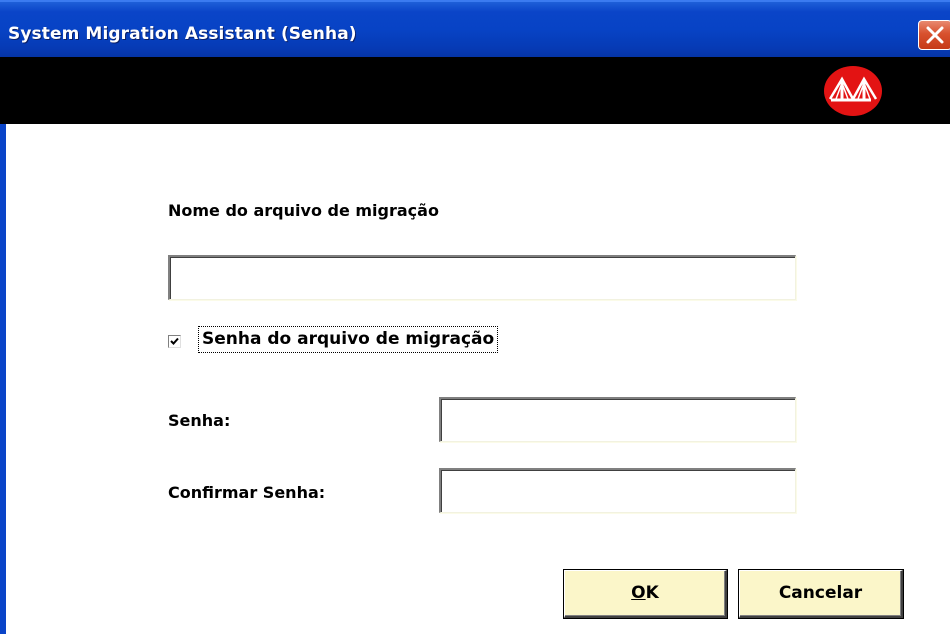 The height and width of the screenshot is (634, 950). What do you see at coordinates (853, 91) in the screenshot?
I see `sma-bridge-logo-icon` at bounding box center [853, 91].